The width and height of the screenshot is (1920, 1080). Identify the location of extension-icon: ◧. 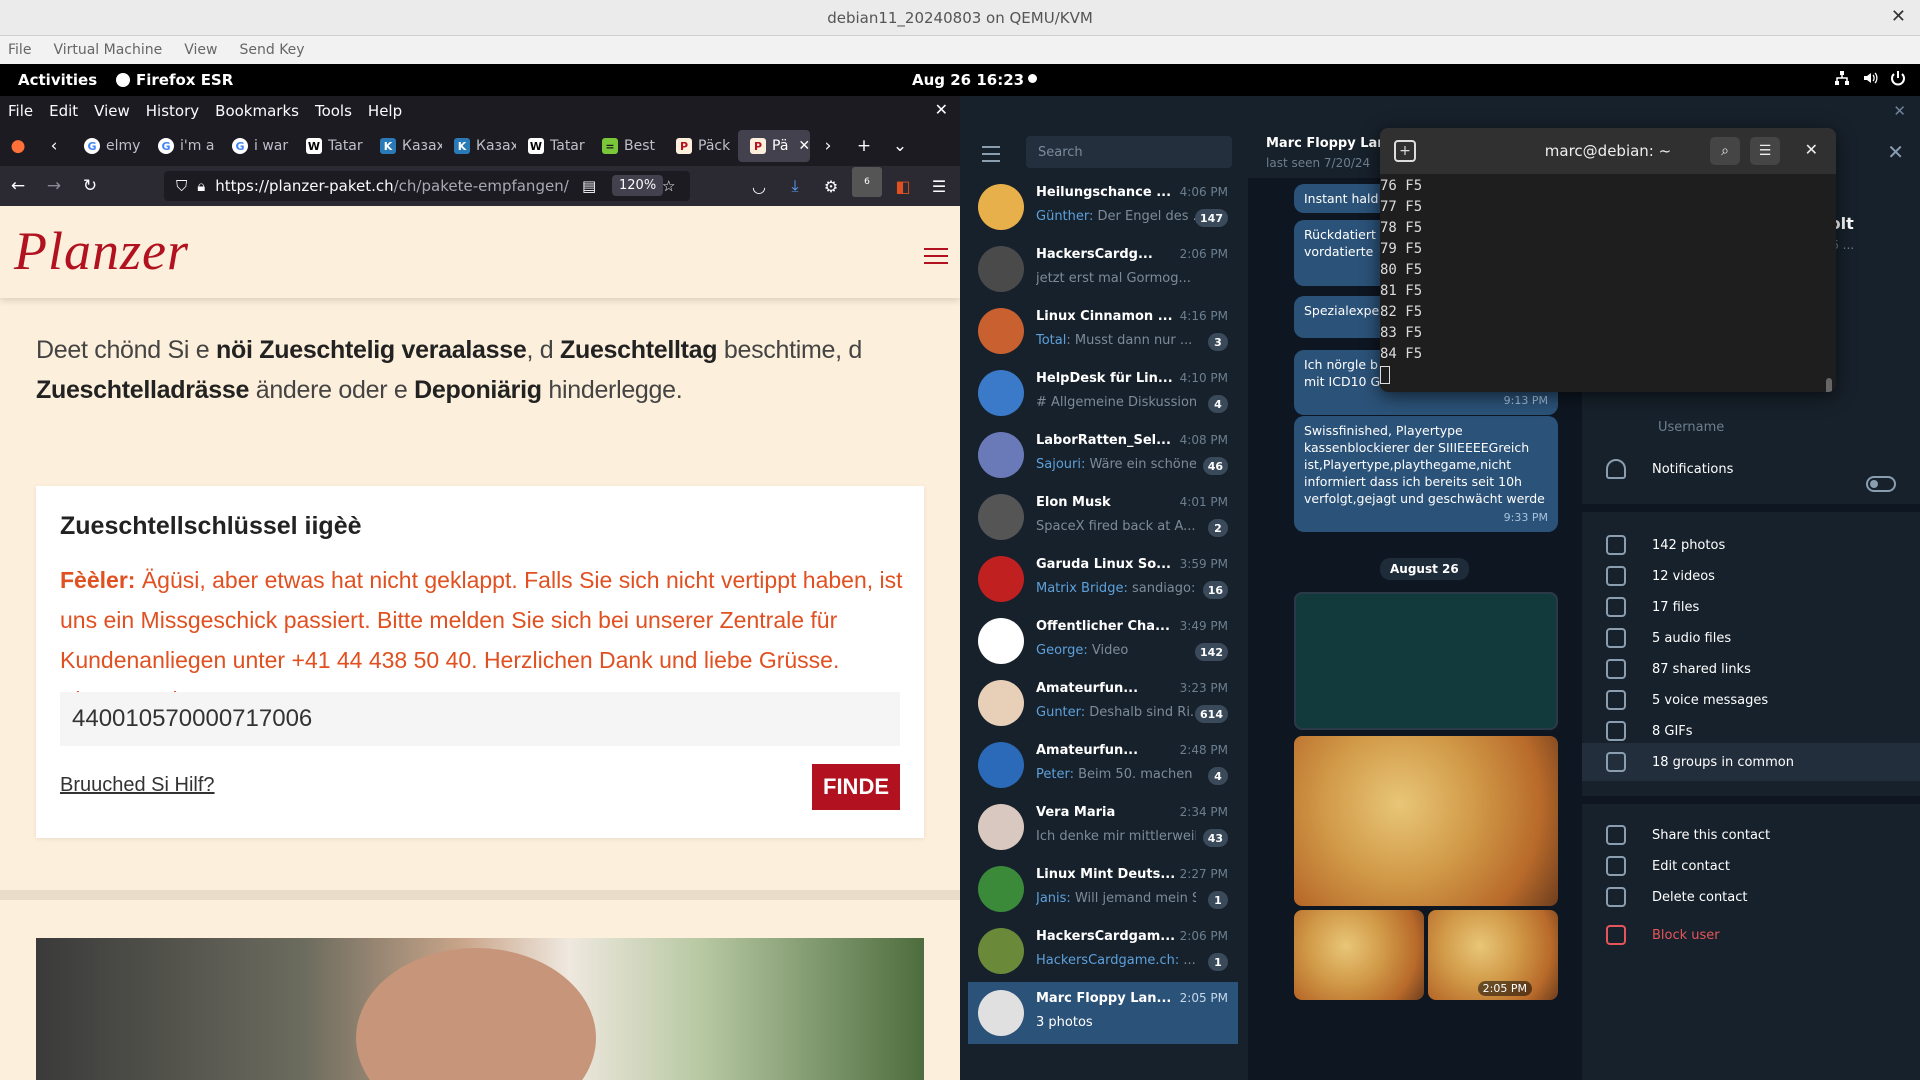
(903, 186).